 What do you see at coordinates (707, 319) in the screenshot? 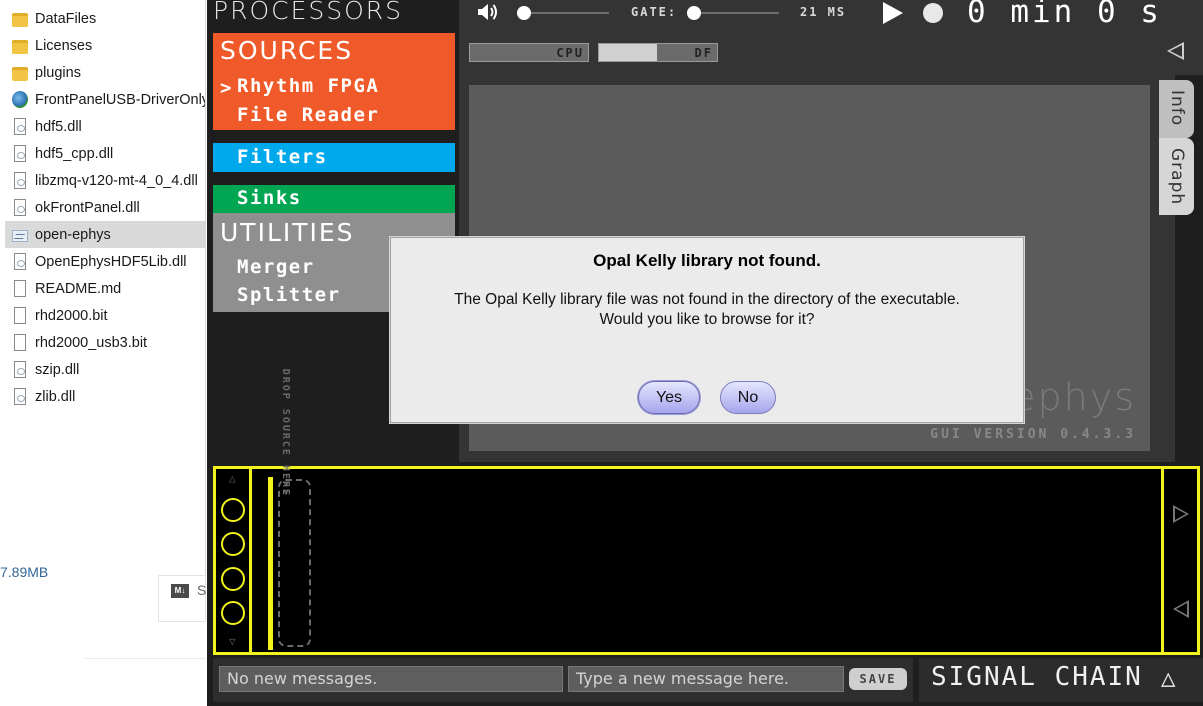
I see `dialog-message-line-2: Would you like to browse for it?` at bounding box center [707, 319].